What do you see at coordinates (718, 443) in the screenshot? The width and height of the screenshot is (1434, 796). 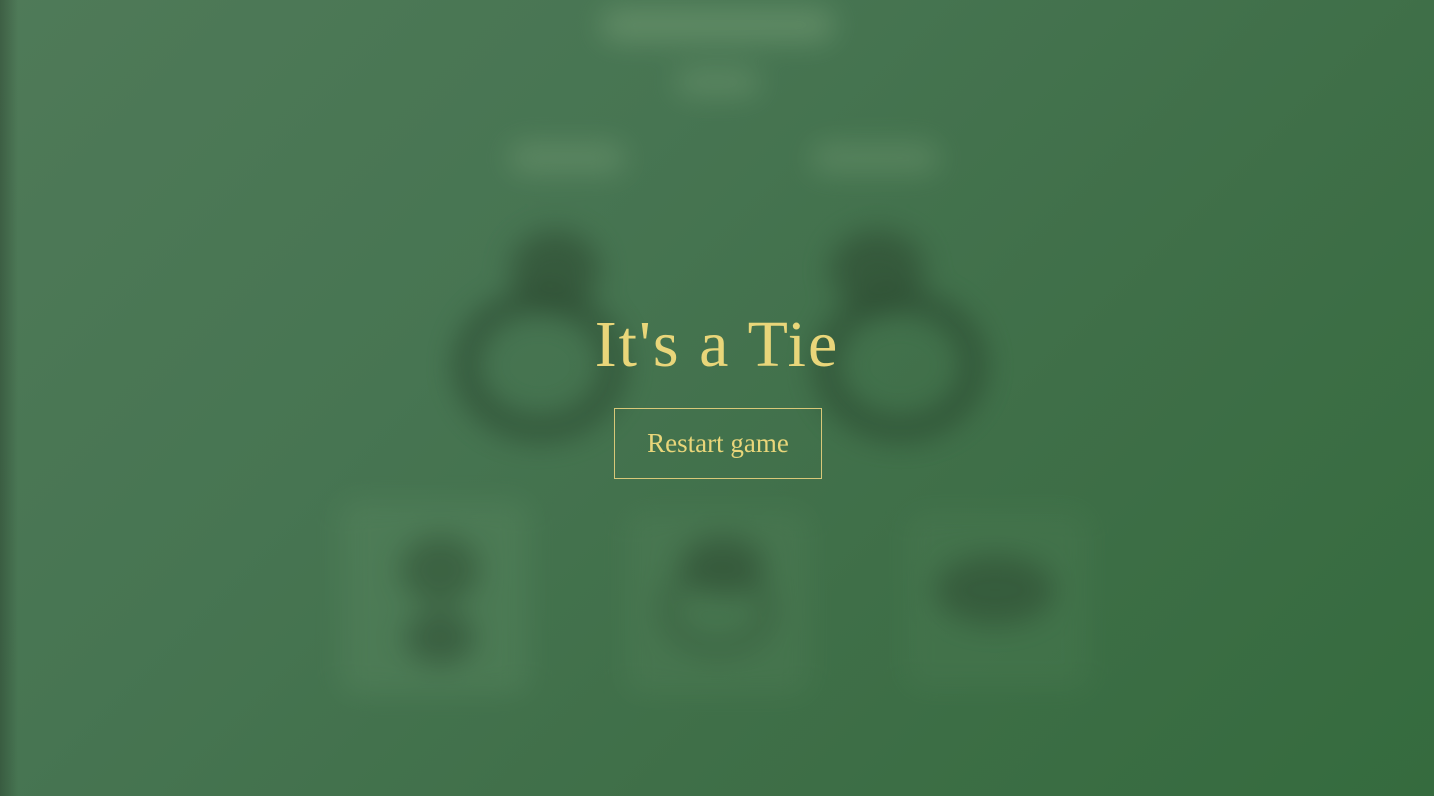 I see `restart-game-button: Restart game` at bounding box center [718, 443].